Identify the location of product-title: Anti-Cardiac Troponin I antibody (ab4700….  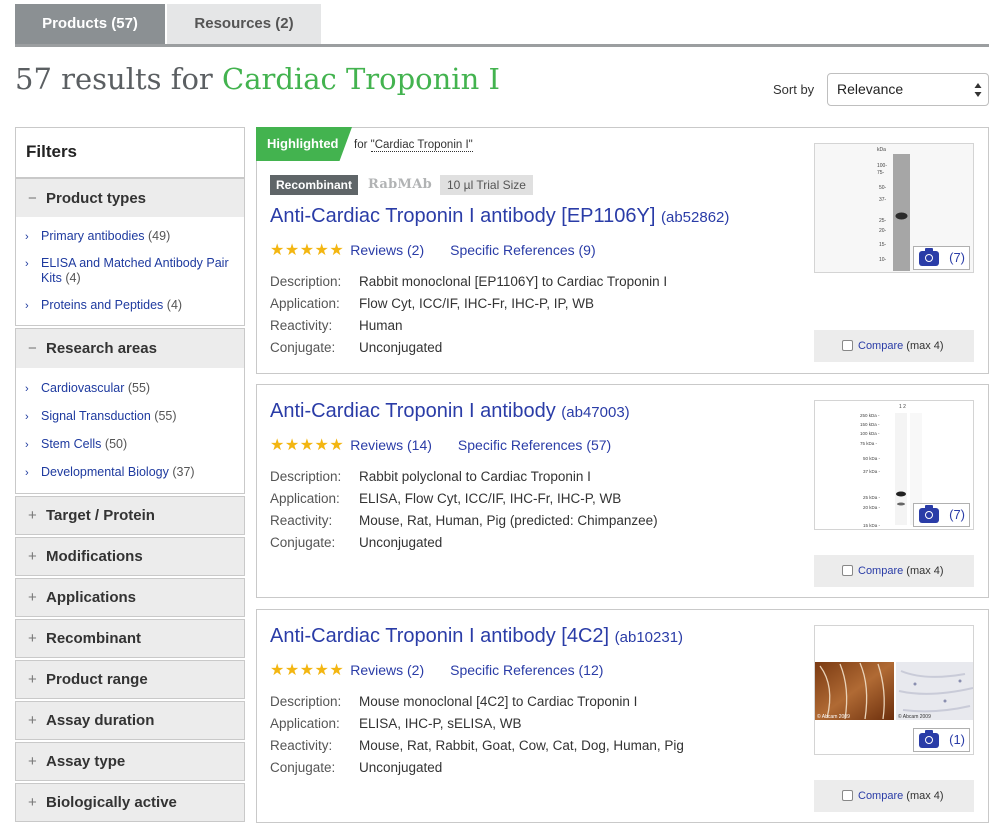
(450, 411).